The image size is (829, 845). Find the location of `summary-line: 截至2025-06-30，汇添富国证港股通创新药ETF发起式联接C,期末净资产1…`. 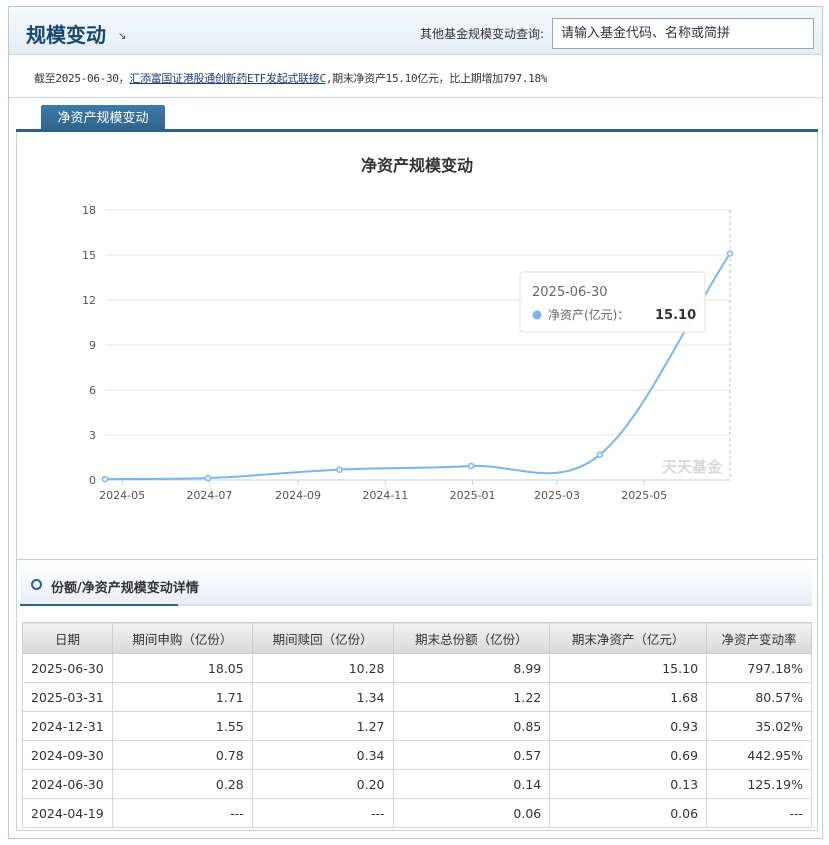

summary-line: 截至2025-06-30，汇添富国证港股通创新药ETF发起式联接C,期末净资产1… is located at coordinates (415, 77).